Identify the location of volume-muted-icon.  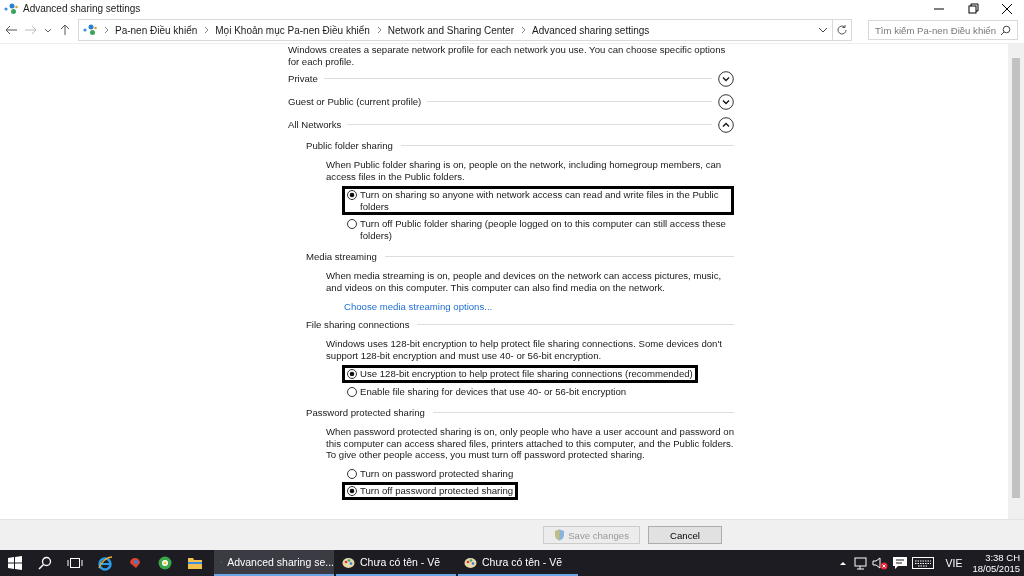
(879, 563).